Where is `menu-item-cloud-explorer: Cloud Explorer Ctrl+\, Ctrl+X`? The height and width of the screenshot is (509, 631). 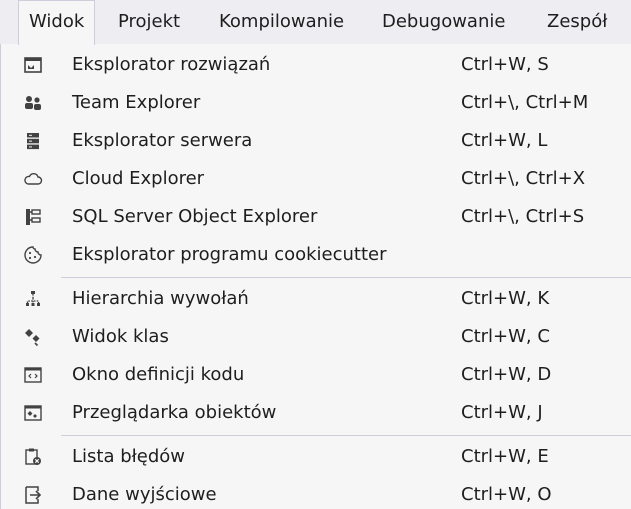
menu-item-cloud-explorer: Cloud Explorer Ctrl+\, Ctrl+X is located at coordinates (316, 179).